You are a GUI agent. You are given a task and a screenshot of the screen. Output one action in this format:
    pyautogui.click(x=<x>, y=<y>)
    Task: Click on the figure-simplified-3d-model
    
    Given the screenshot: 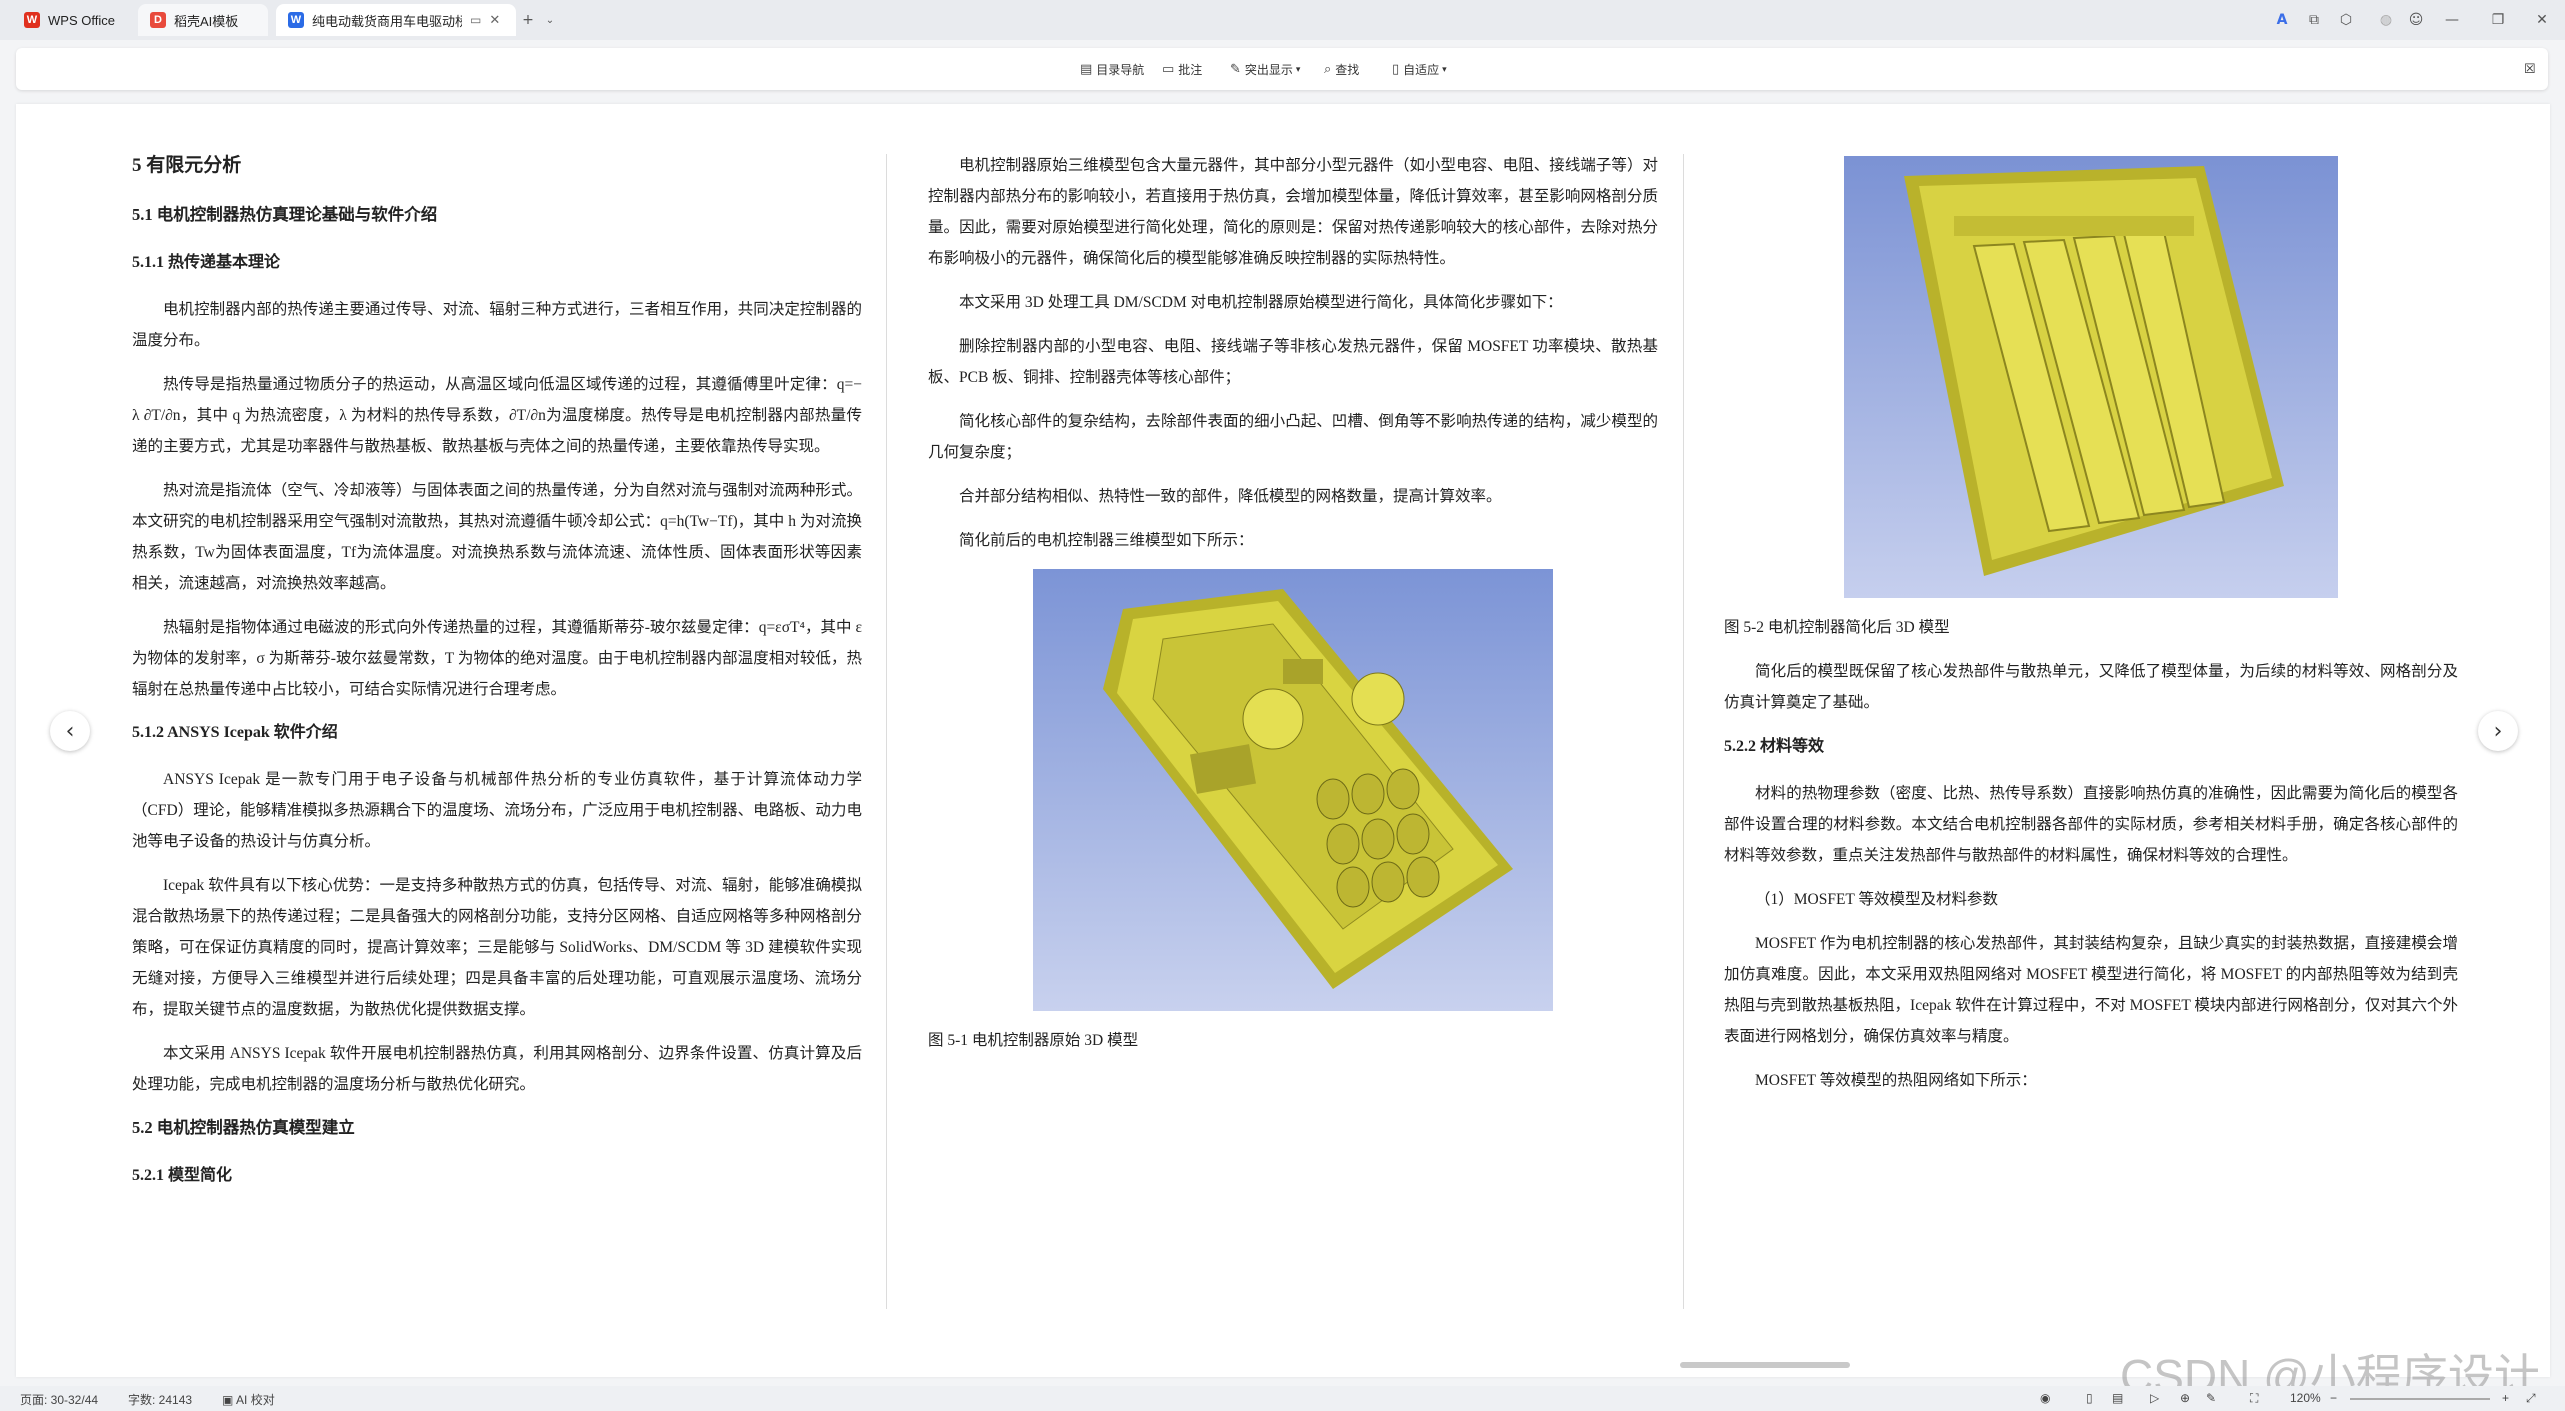 What is the action you would take?
    pyautogui.click(x=2091, y=377)
    